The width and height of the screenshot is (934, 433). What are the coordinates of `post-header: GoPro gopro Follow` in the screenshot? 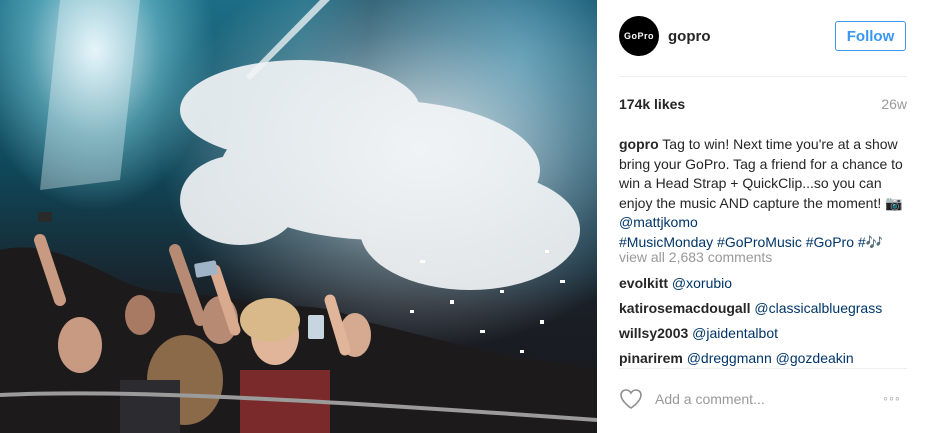 It's located at (765, 38).